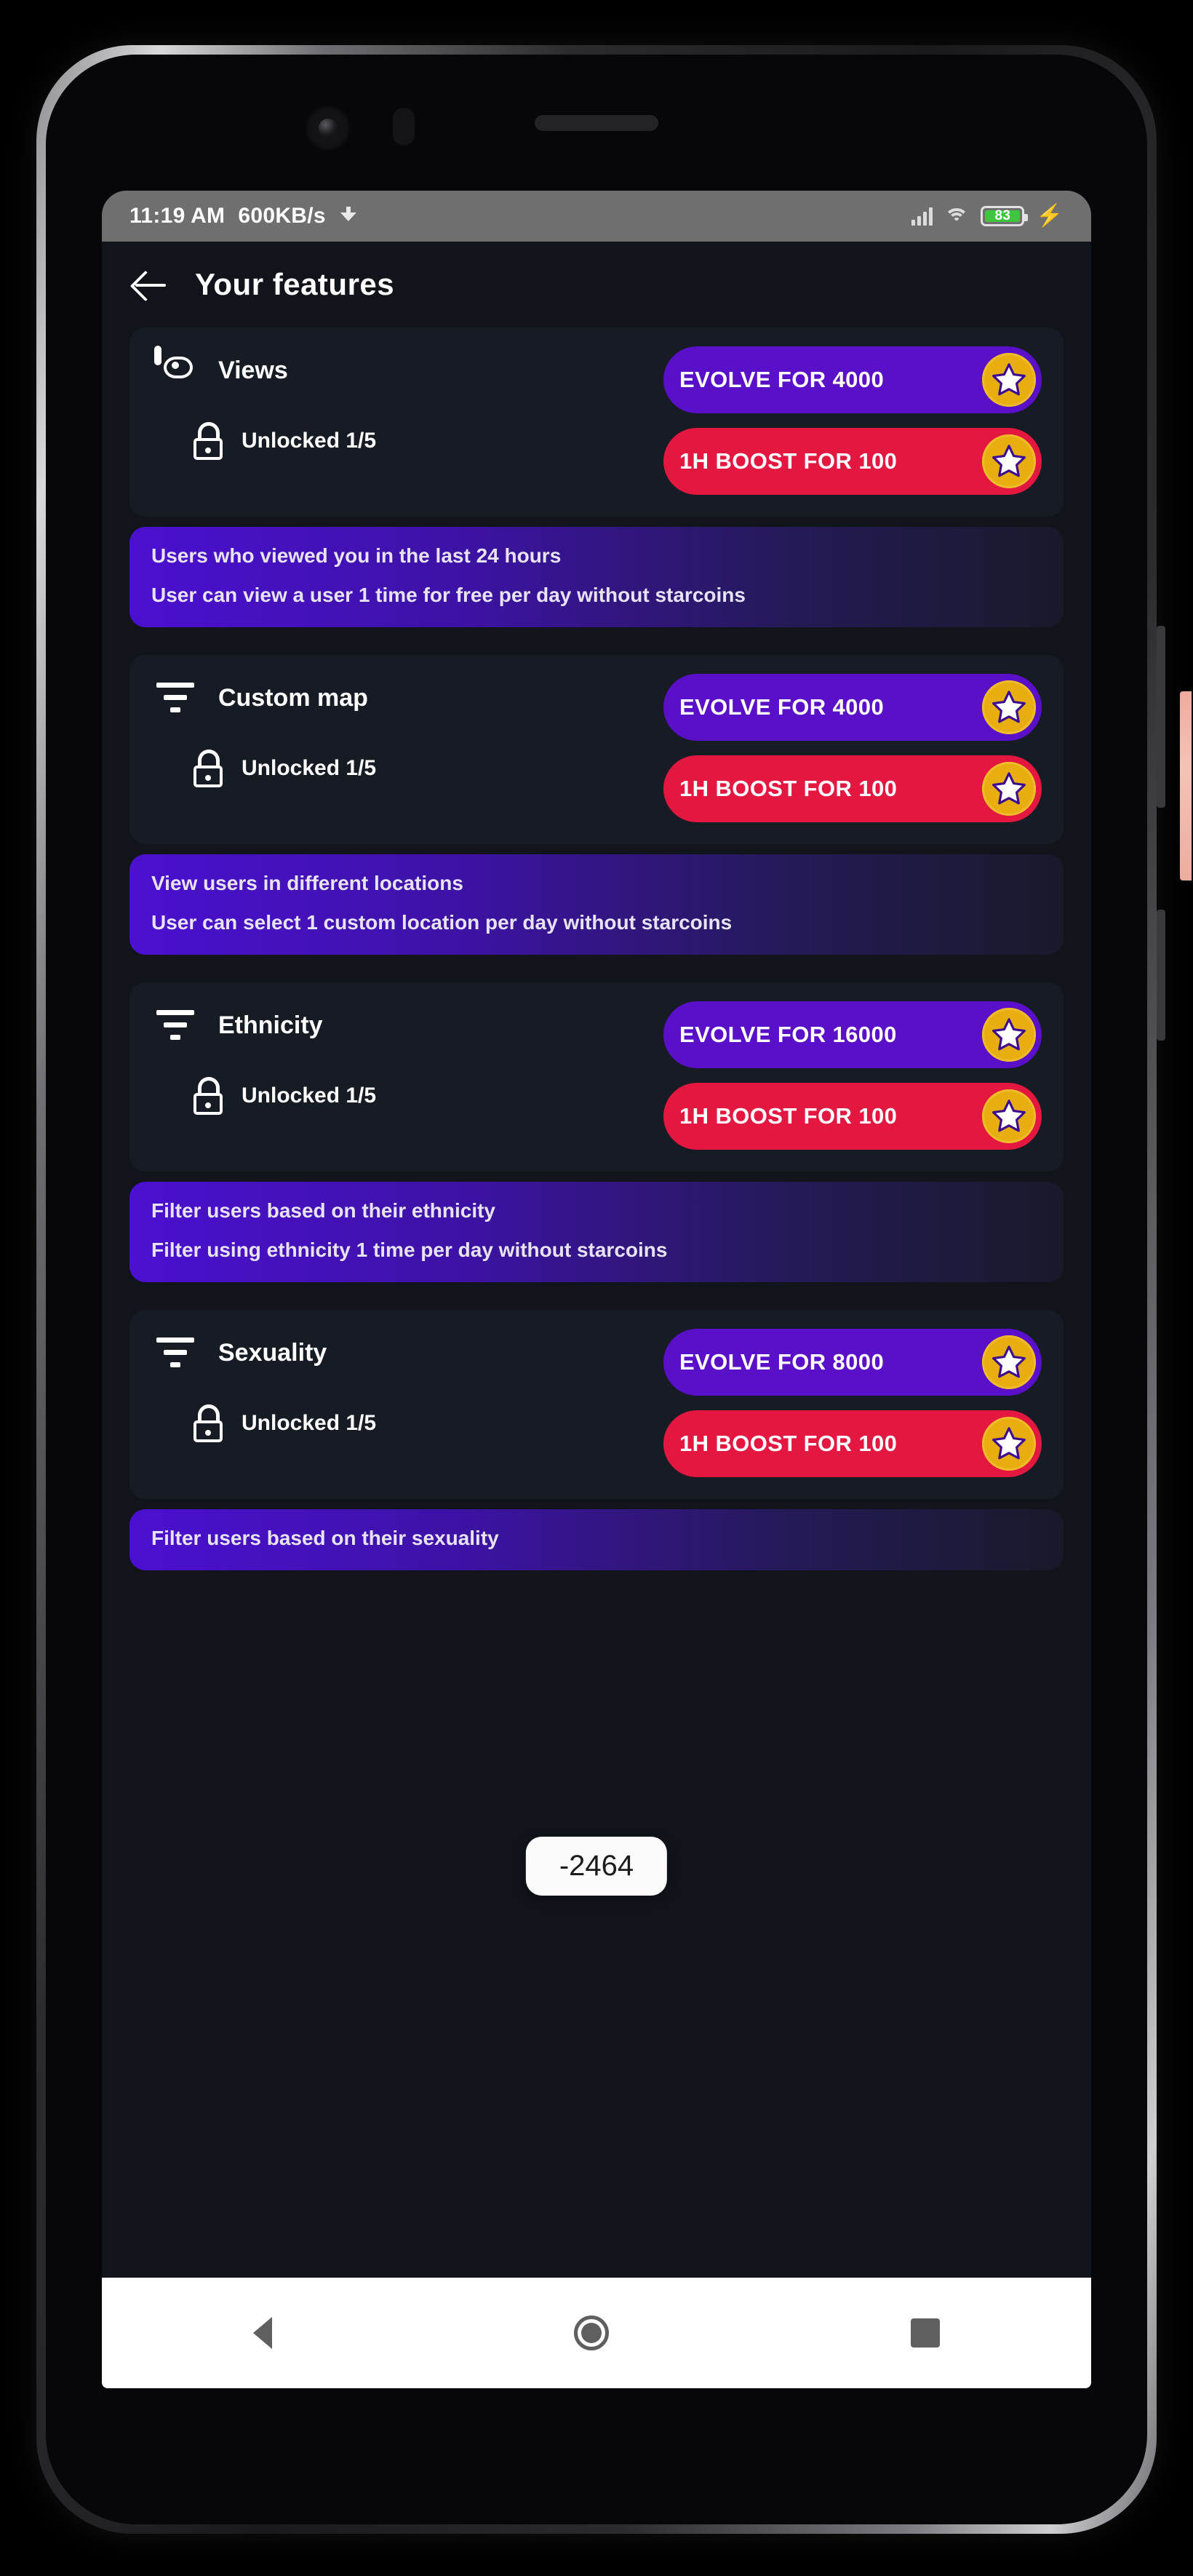  Describe the element at coordinates (328, 128) in the screenshot. I see `front-camera` at that location.